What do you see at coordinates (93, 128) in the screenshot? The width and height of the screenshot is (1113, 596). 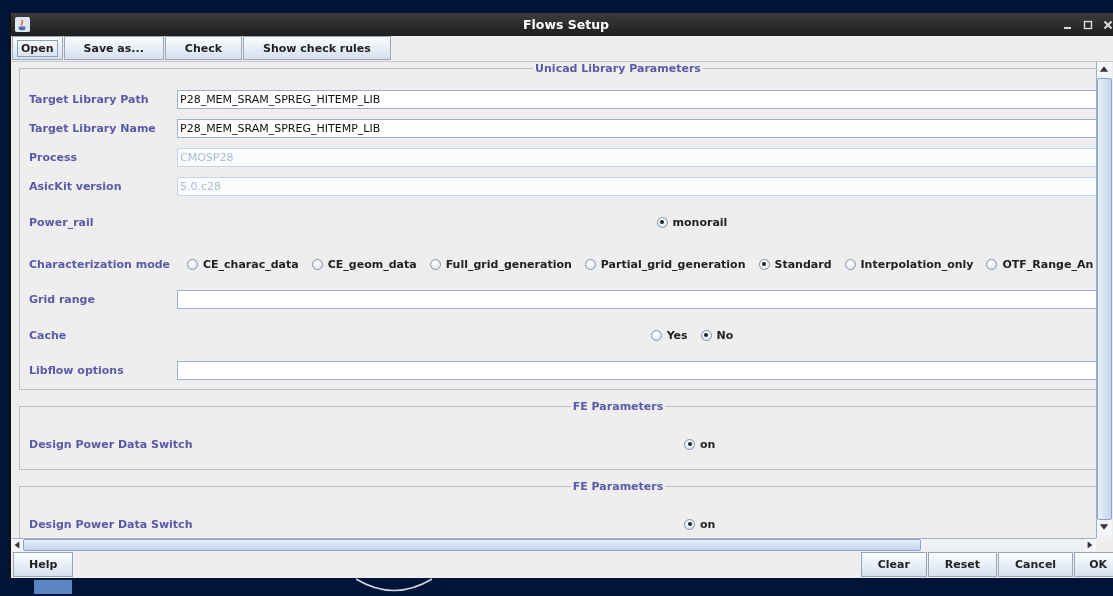 I see `field-label: Target Library Name` at bounding box center [93, 128].